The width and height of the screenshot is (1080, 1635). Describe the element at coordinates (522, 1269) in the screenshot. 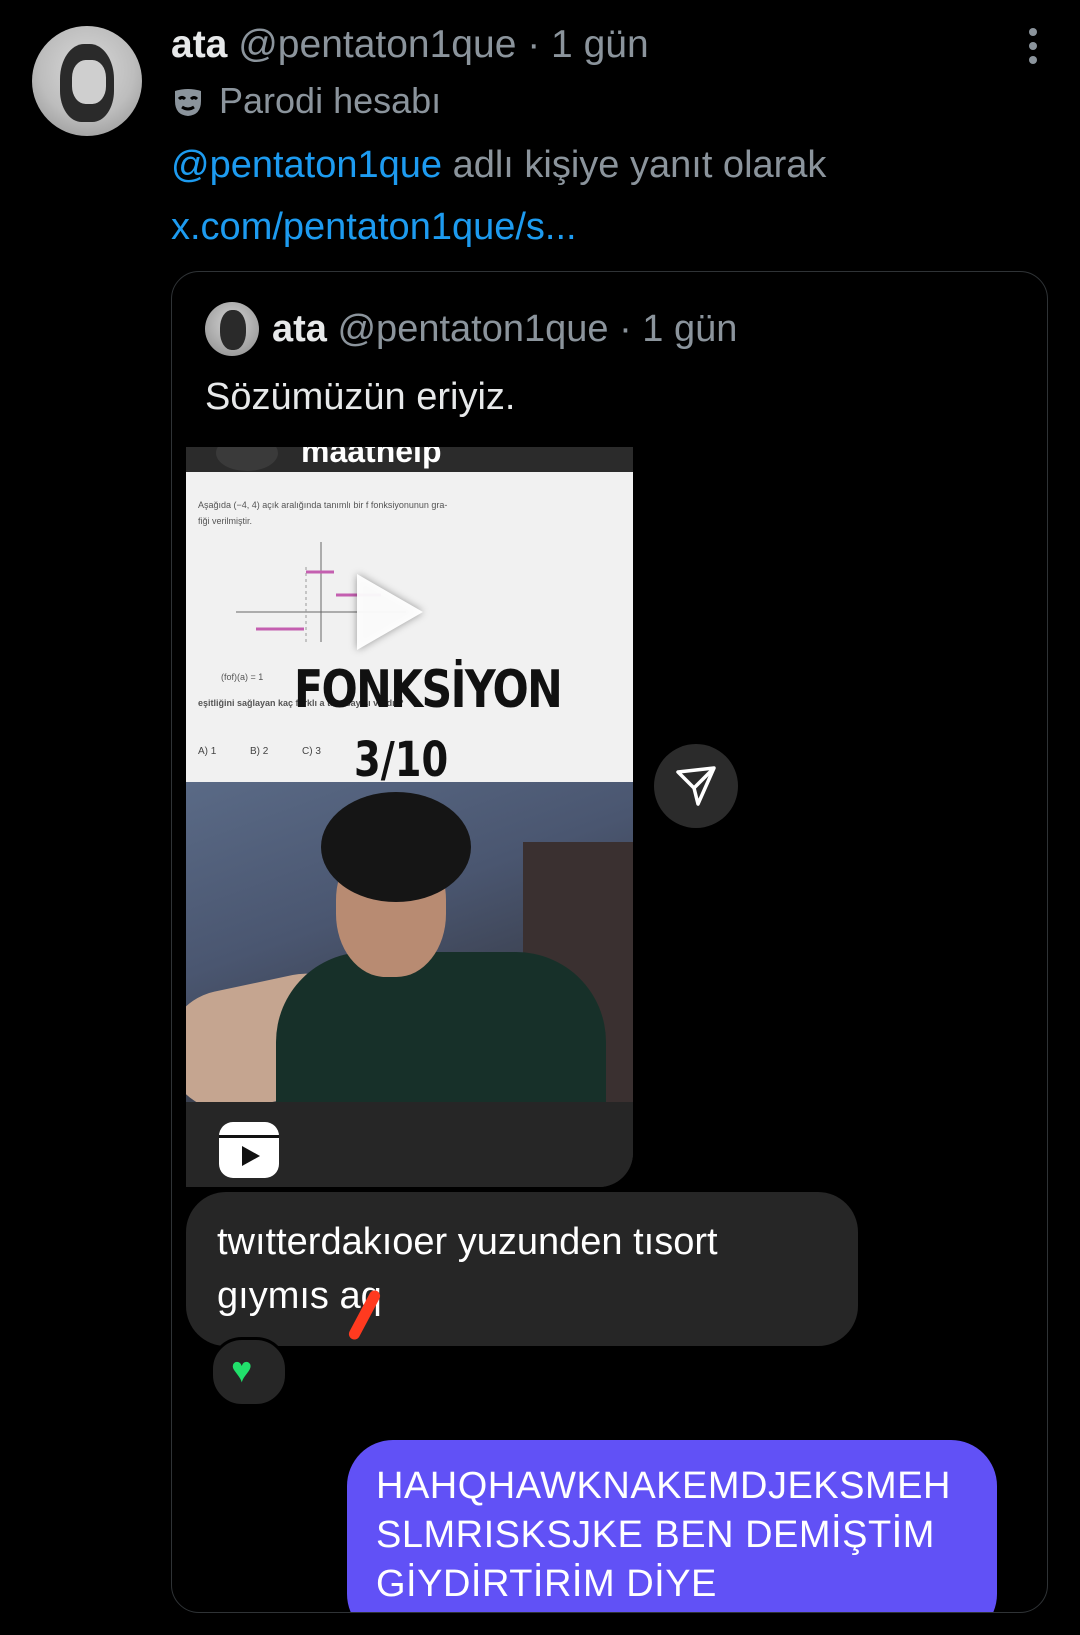

I see `incoming-message: twıtterdakıoer yuzunden tısort gıymıs aq` at that location.